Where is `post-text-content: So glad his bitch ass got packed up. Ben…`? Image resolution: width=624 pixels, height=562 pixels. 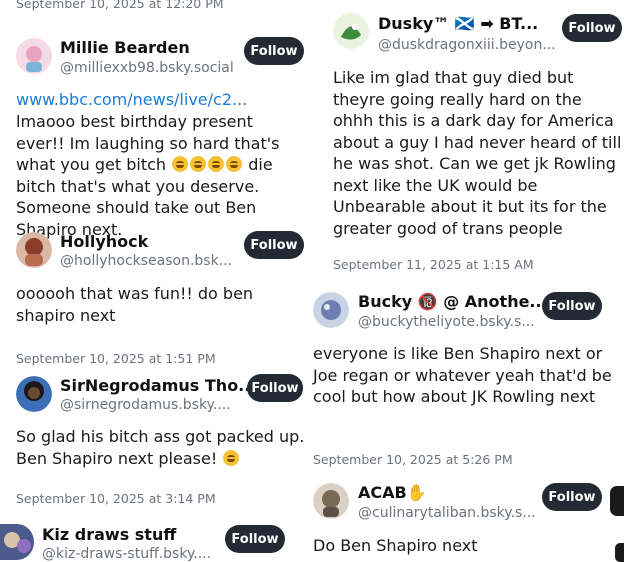 post-text-content: So glad his bitch ass got packed up. Ben… is located at coordinates (160, 447).